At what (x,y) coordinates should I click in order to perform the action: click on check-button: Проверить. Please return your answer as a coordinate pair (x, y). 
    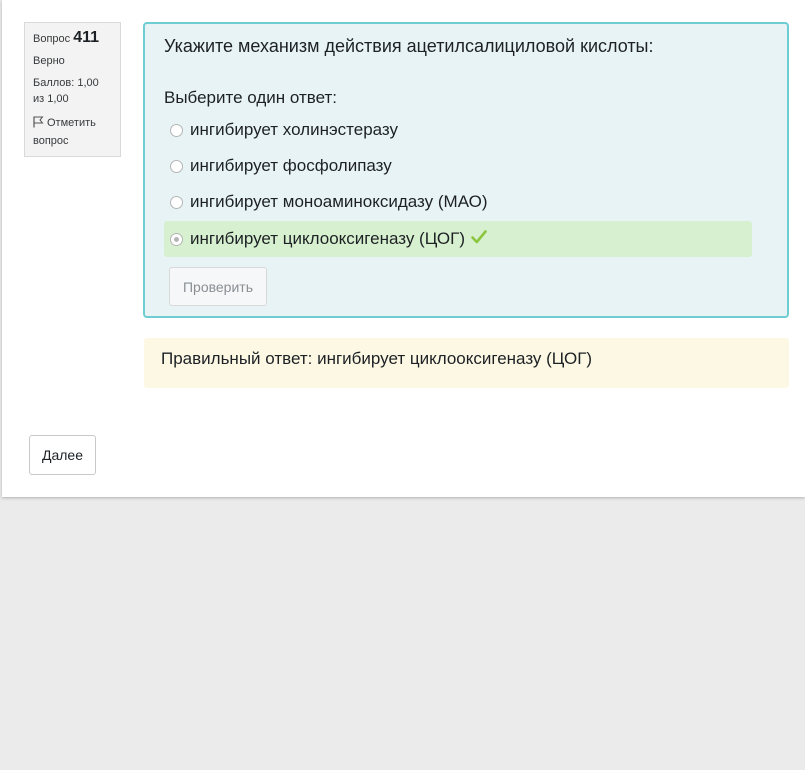
    Looking at the image, I should click on (218, 286).